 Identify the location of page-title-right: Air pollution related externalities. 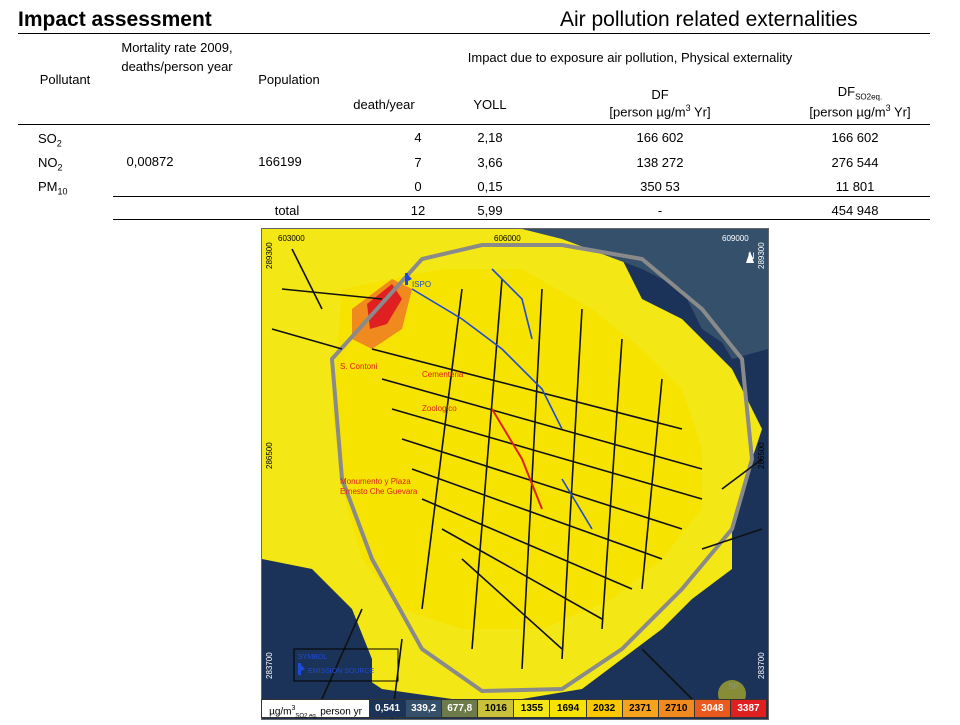
(709, 19).